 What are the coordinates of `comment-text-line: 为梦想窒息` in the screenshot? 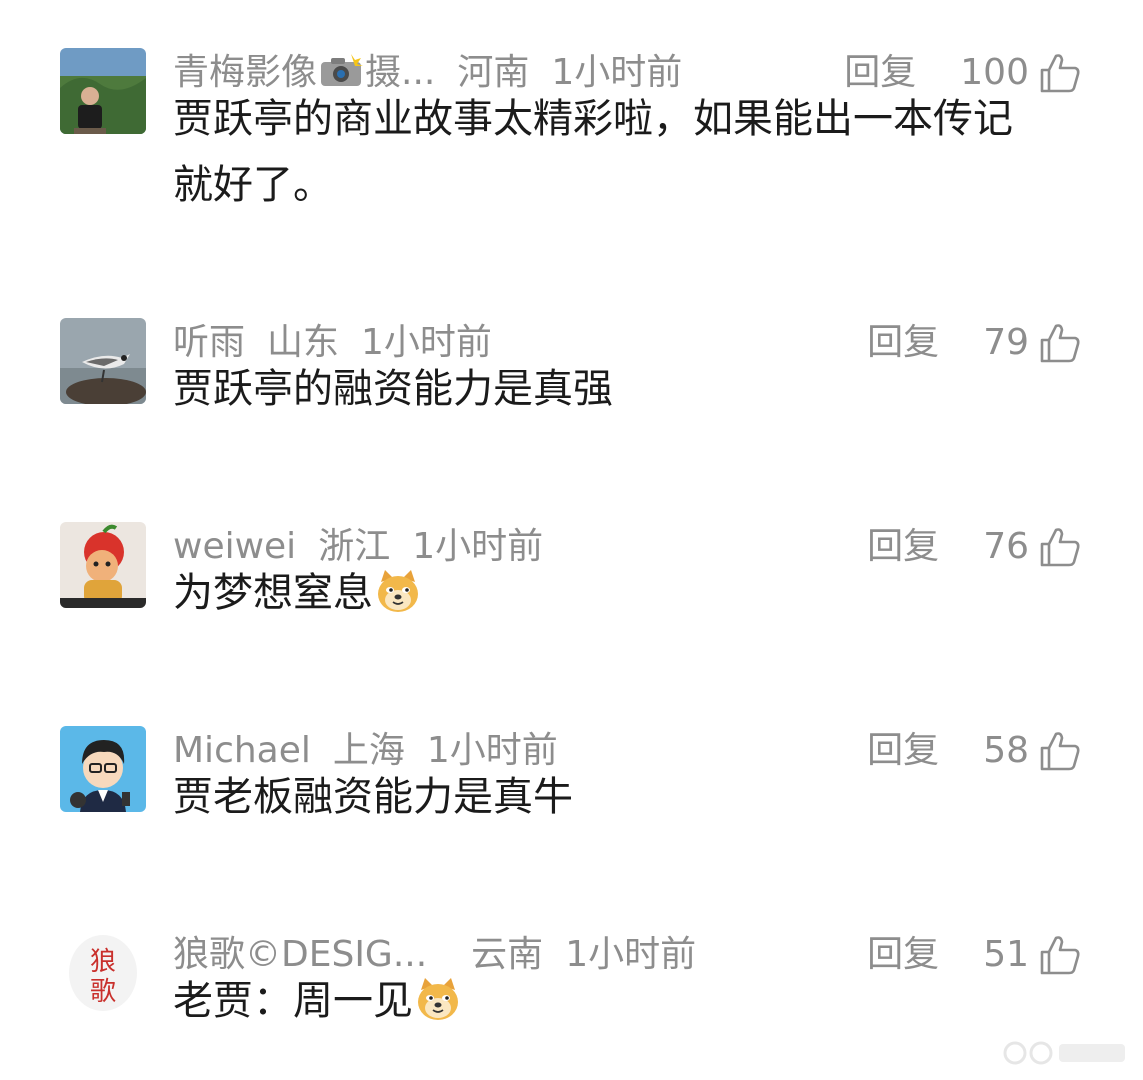 It's located at (628, 593).